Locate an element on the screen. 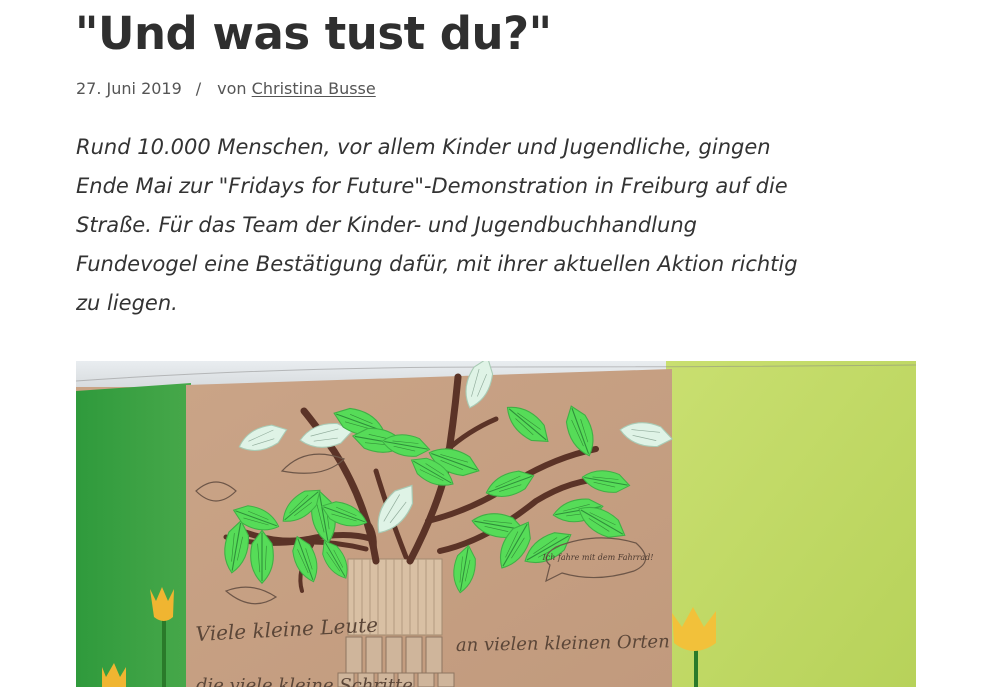  article-title: "Und was tust du?" is located at coordinates (313, 33).